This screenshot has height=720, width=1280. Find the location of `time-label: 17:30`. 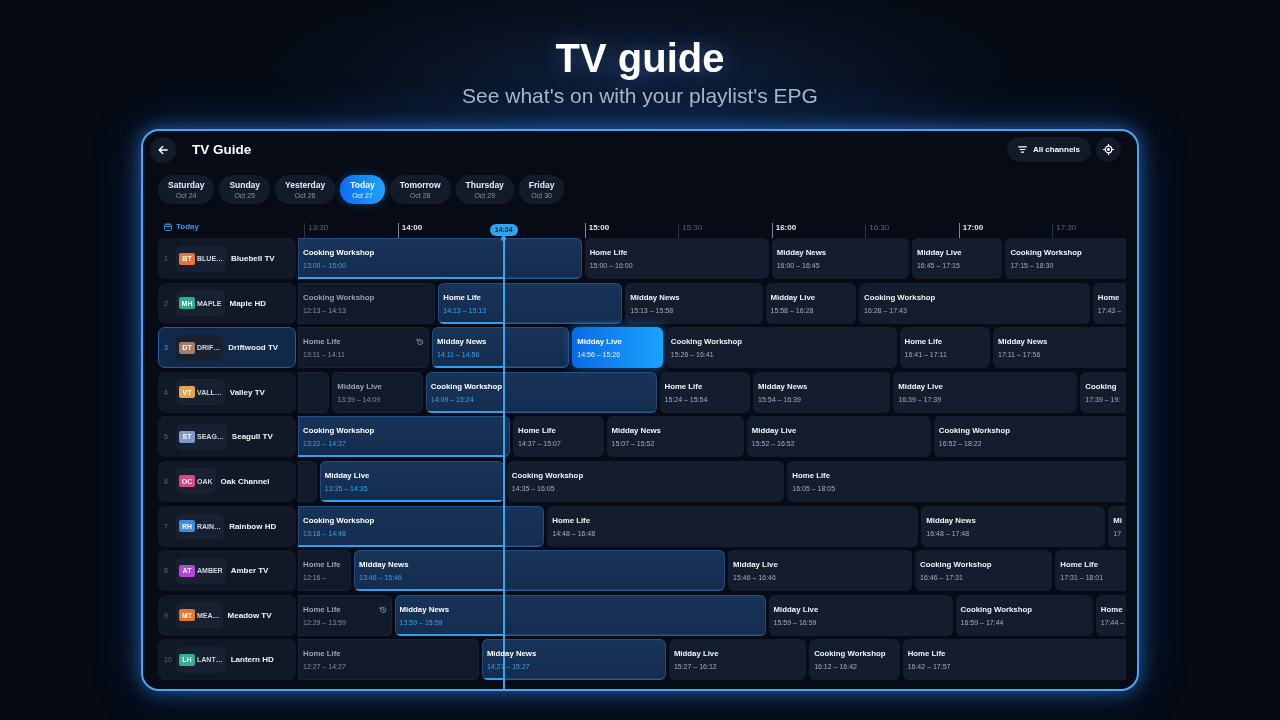

time-label: 17:30 is located at coordinates (1066, 227).